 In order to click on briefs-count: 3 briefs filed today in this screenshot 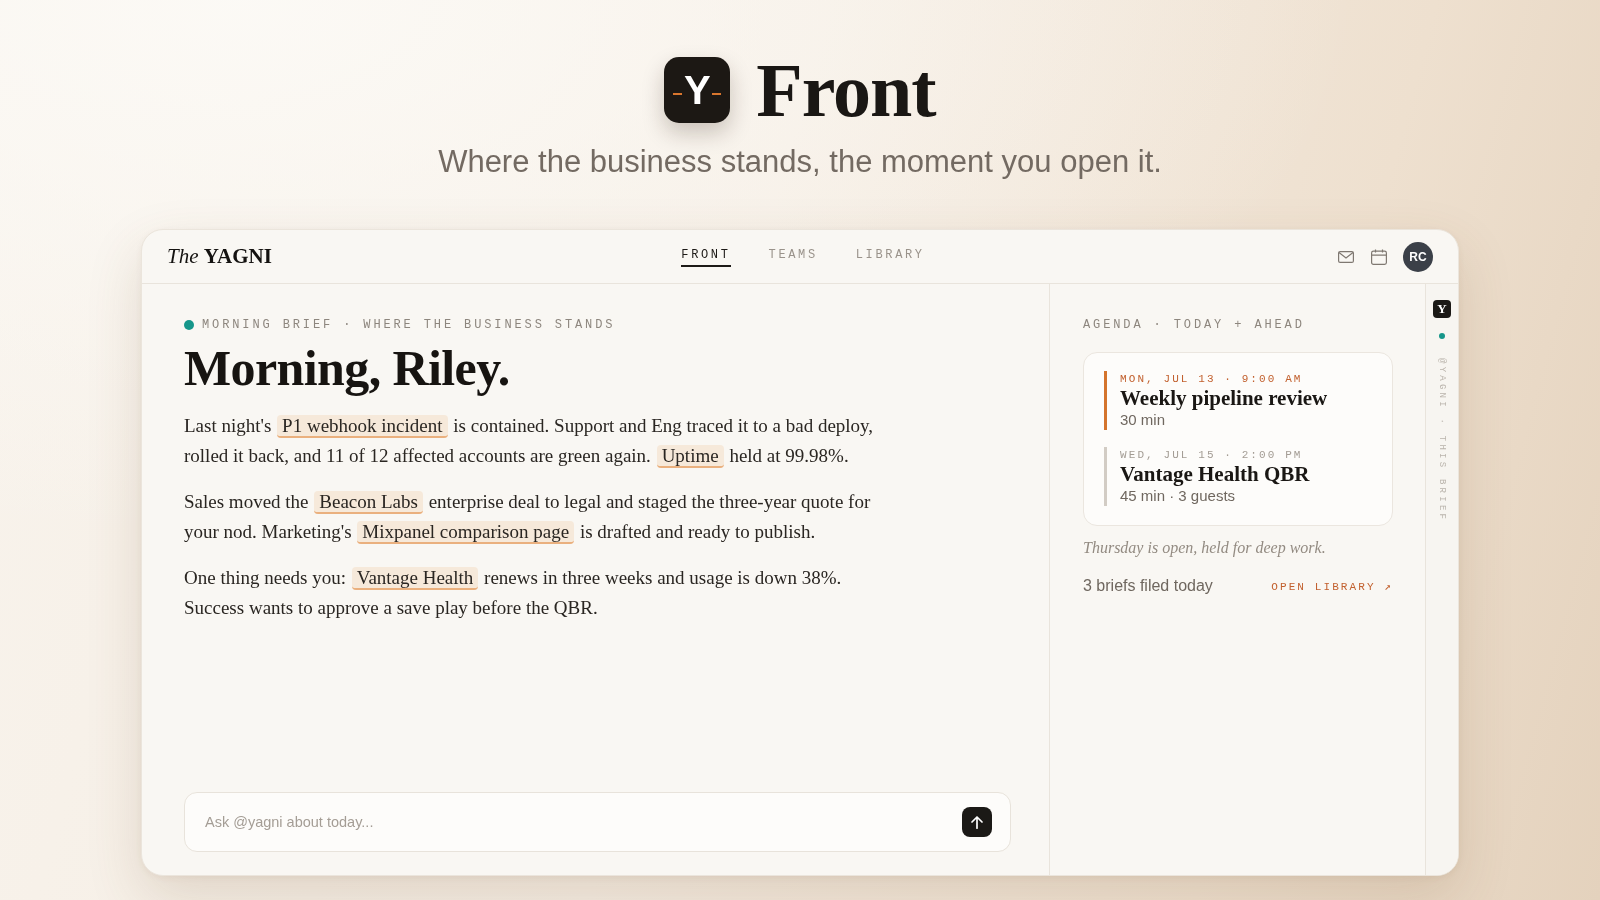, I will do `click(1148, 586)`.